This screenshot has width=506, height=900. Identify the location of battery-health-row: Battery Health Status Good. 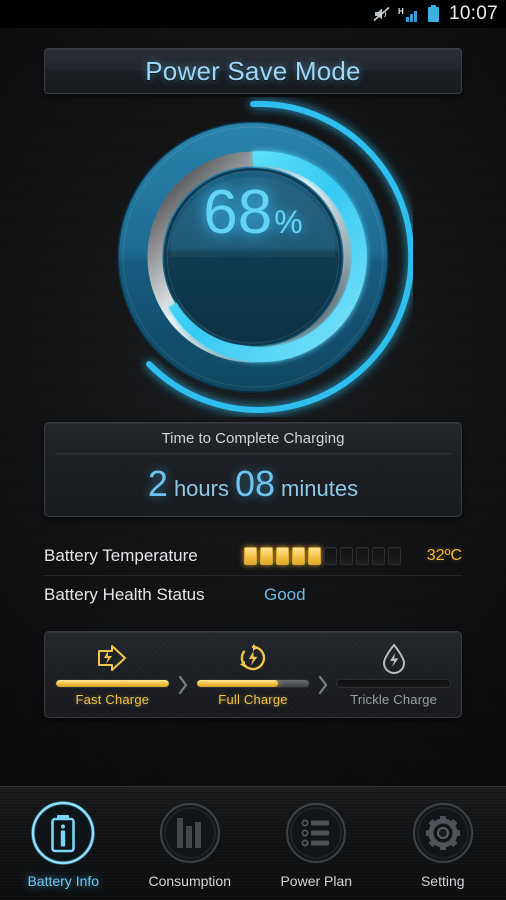
(253, 594).